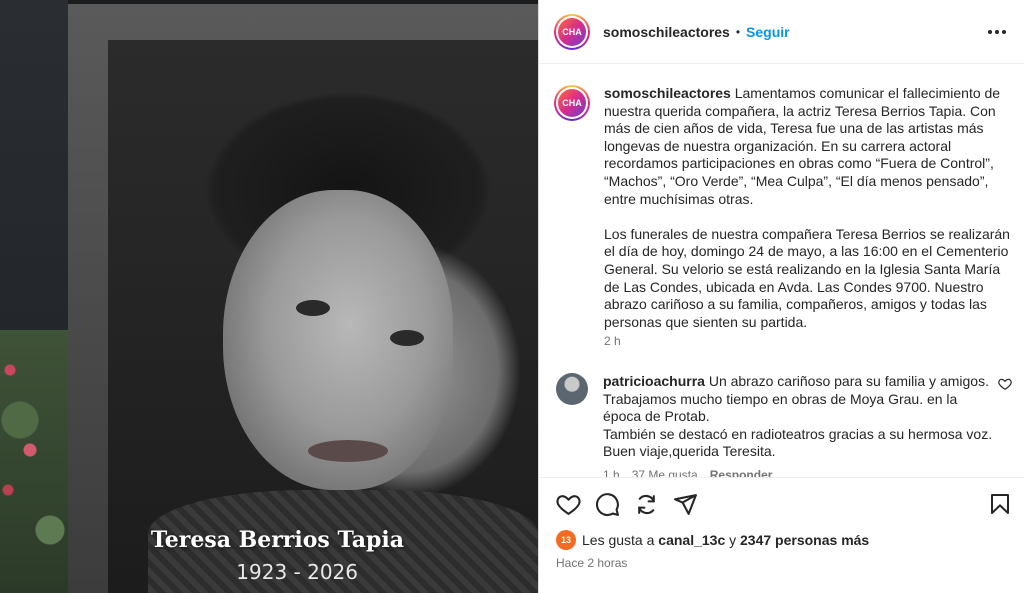 The image size is (1024, 593). What do you see at coordinates (1005, 384) in the screenshot?
I see `comment-heart-icon` at bounding box center [1005, 384].